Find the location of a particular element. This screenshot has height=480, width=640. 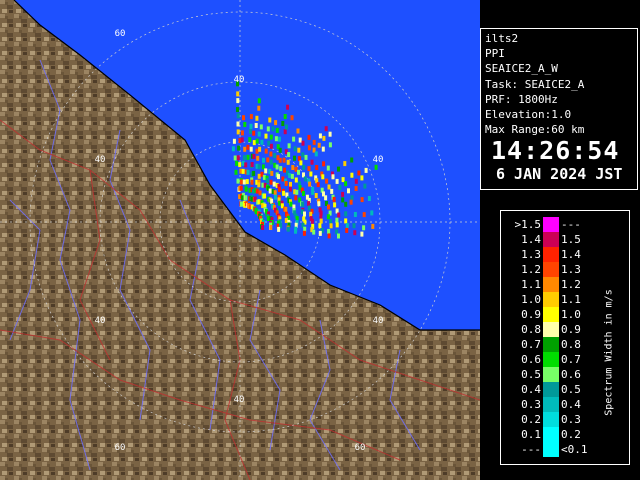

legend-row: 0.2 0.3 is located at coordinates (556, 419).